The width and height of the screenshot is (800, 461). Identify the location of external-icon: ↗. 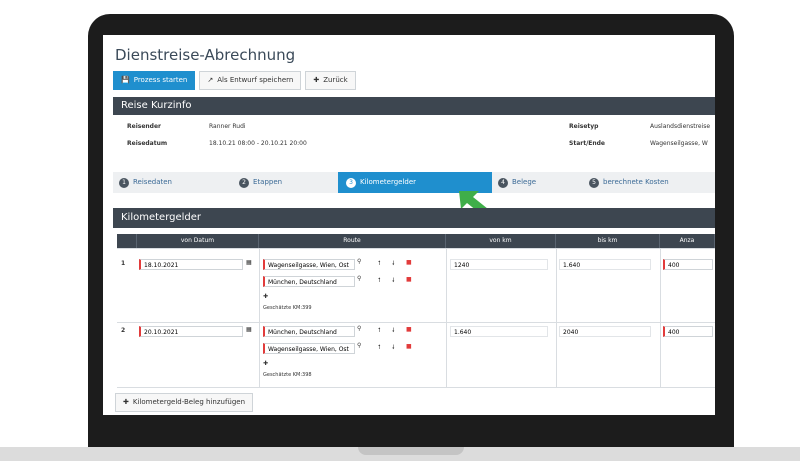
(210, 80).